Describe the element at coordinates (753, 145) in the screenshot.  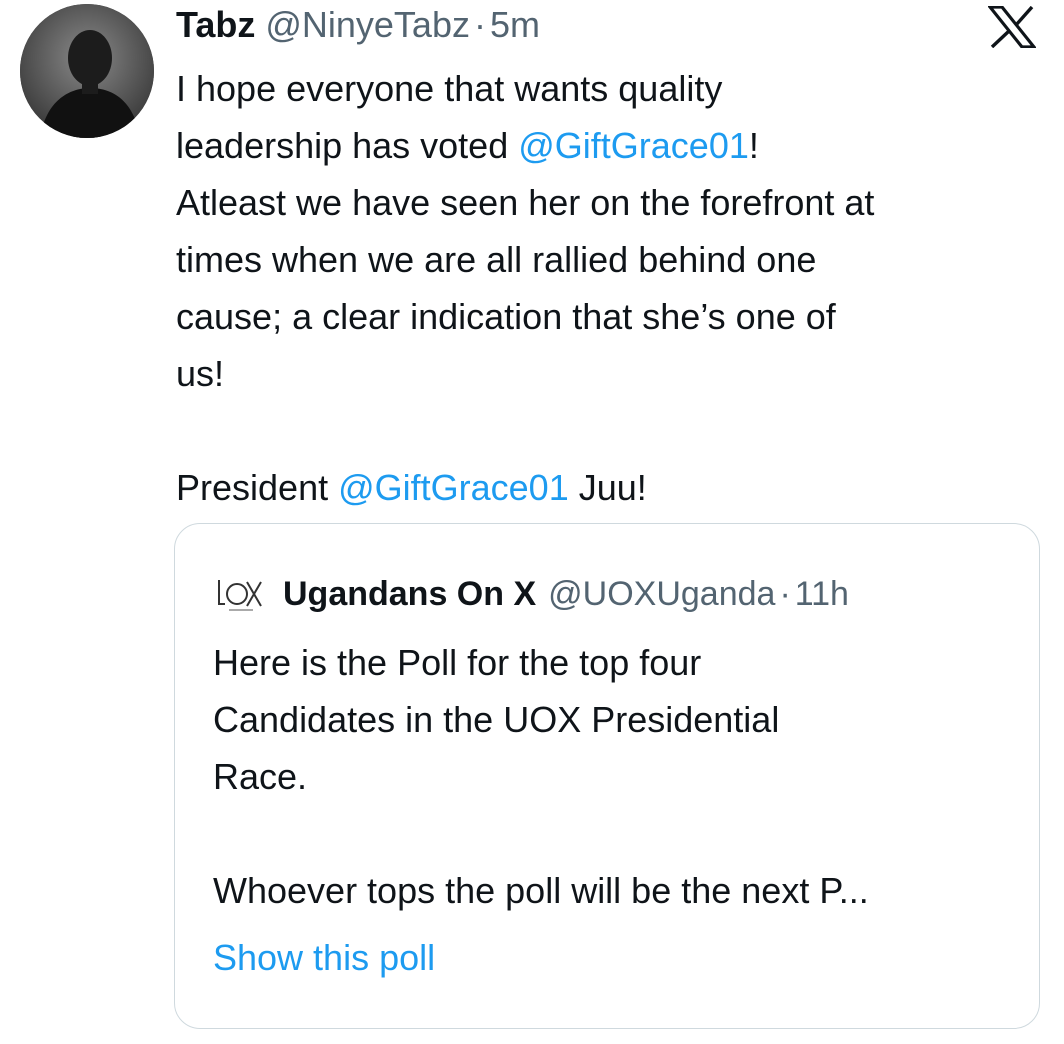
I see `tweet-text-segment: !` at that location.